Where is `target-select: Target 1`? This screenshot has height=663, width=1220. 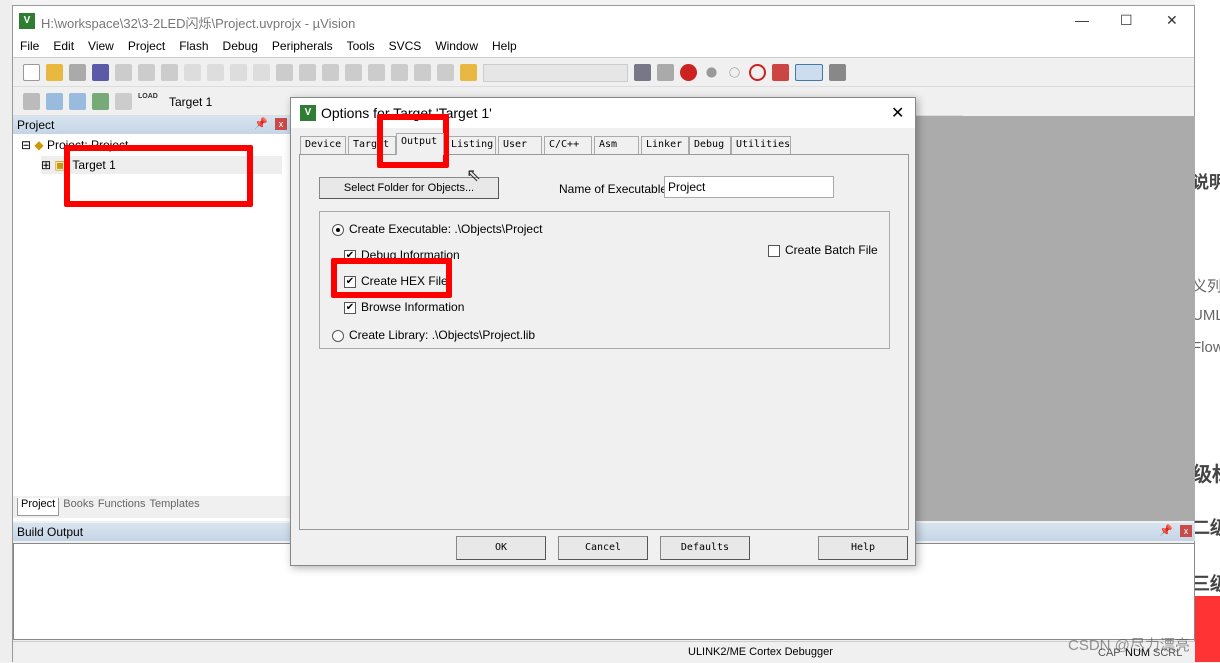 target-select: Target 1 is located at coordinates (190, 102).